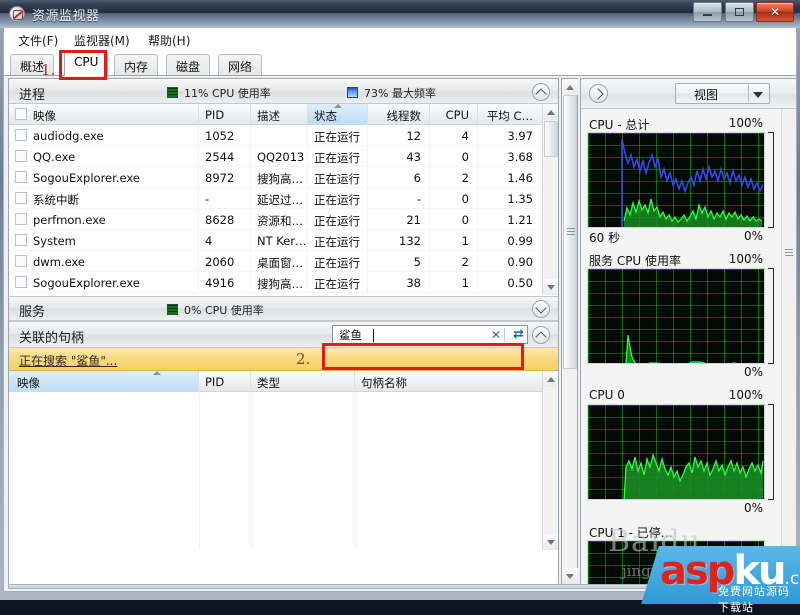  I want to click on processes-scroll-thumb, so click(551, 139).